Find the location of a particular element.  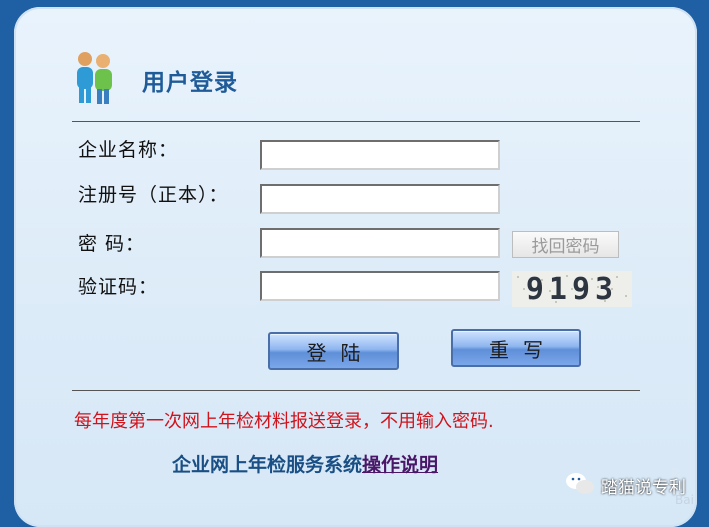

login-header: 用户登录 is located at coordinates (220, 75).